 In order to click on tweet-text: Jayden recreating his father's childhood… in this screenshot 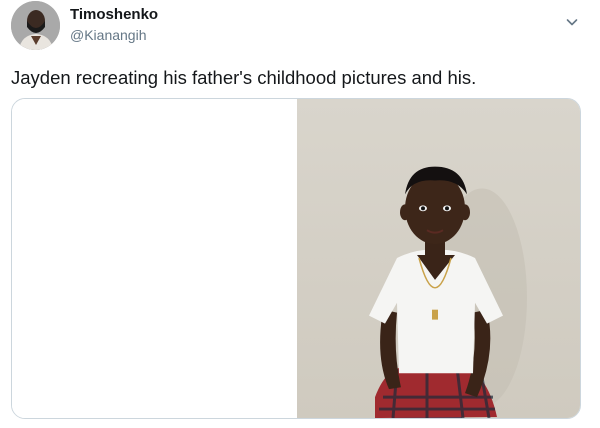, I will do `click(244, 77)`.